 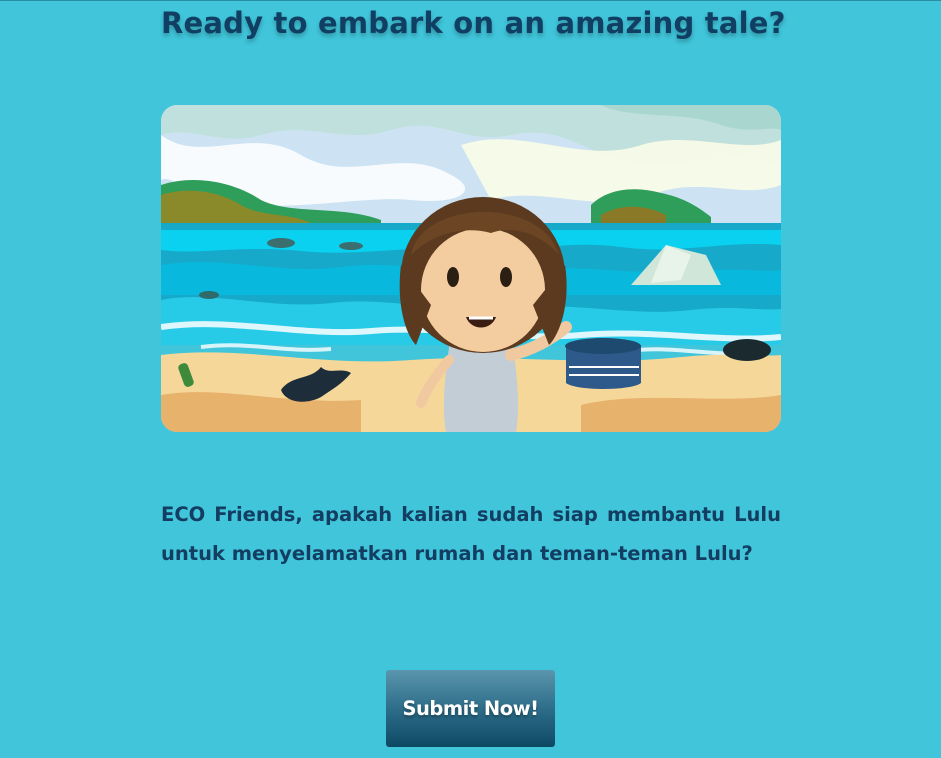 What do you see at coordinates (473, 23) in the screenshot?
I see `page-title: Ready to embark on an amazing tale?` at bounding box center [473, 23].